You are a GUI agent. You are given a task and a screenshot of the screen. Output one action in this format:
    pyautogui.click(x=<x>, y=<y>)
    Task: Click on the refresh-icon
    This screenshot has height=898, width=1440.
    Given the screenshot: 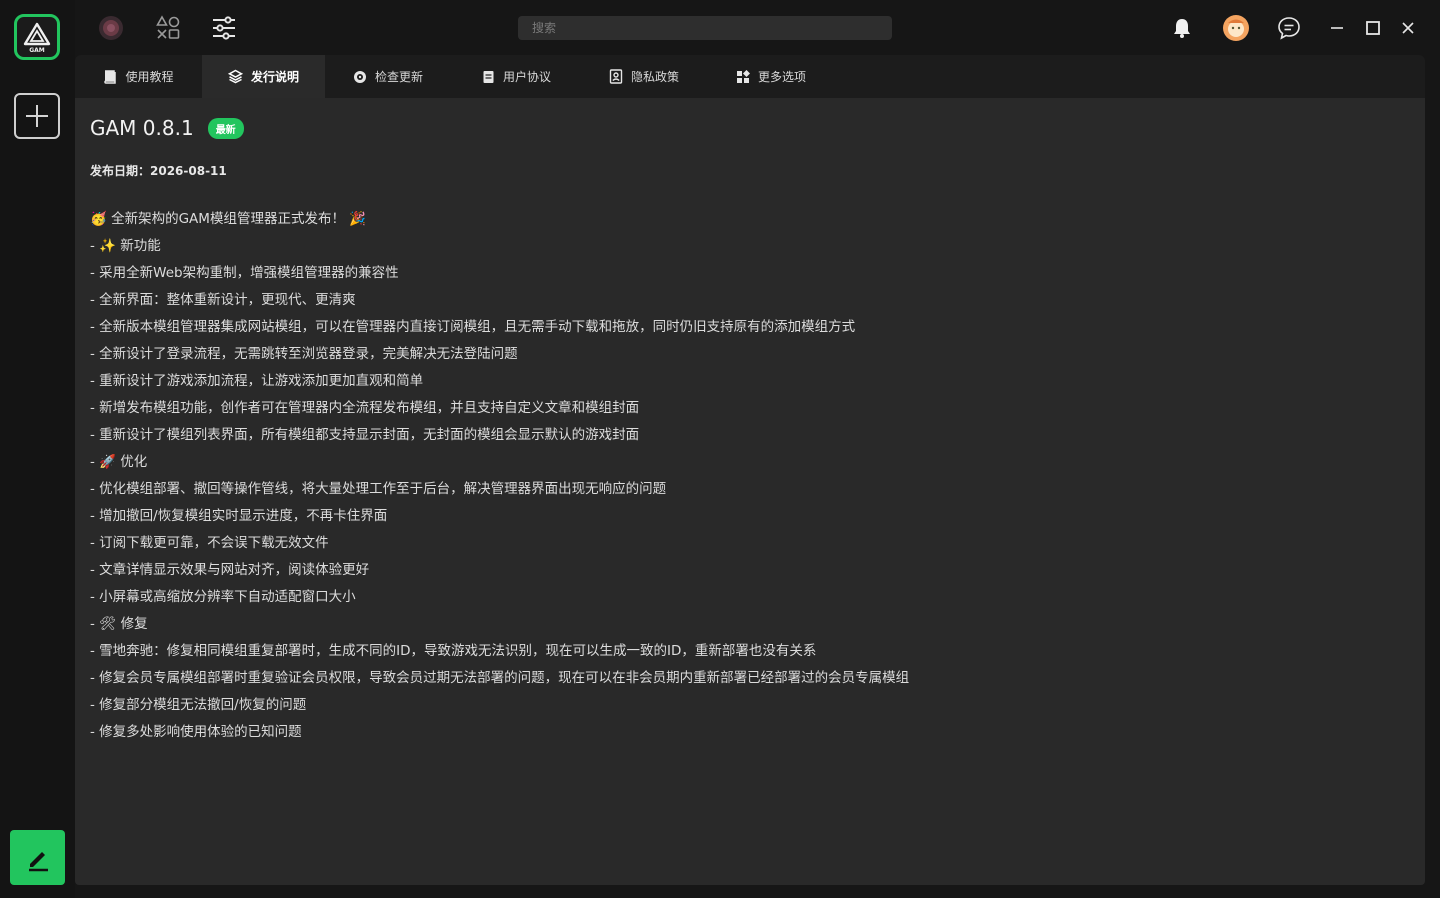 What is the action you would take?
    pyautogui.click(x=360, y=76)
    